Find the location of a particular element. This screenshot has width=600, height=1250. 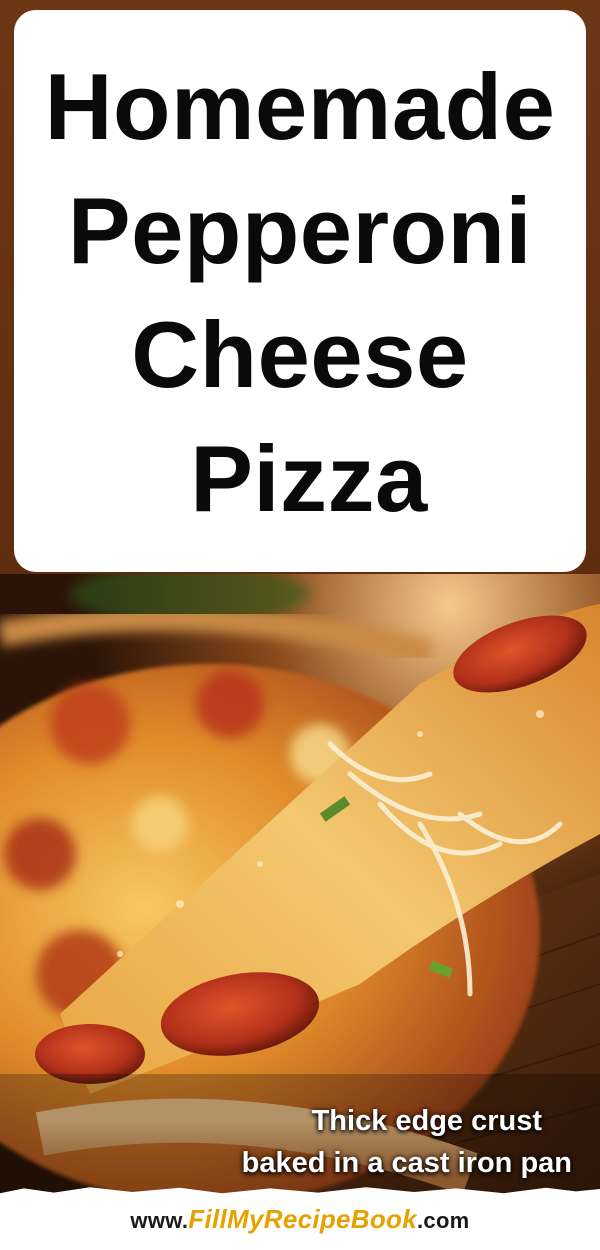

title-line-4: Pizza is located at coordinates (309, 478).